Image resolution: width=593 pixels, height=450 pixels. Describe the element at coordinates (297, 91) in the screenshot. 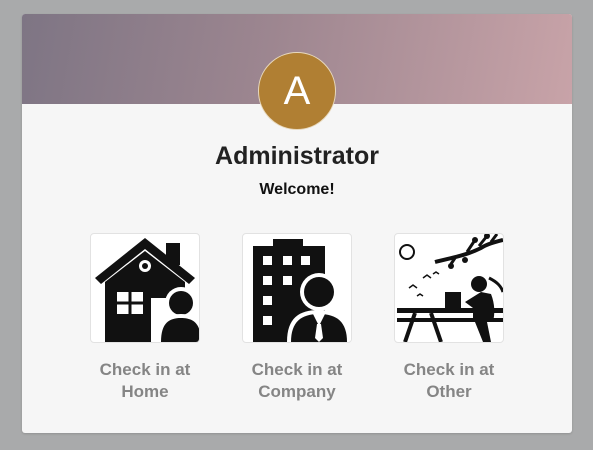

I see `avatar: A` at that location.